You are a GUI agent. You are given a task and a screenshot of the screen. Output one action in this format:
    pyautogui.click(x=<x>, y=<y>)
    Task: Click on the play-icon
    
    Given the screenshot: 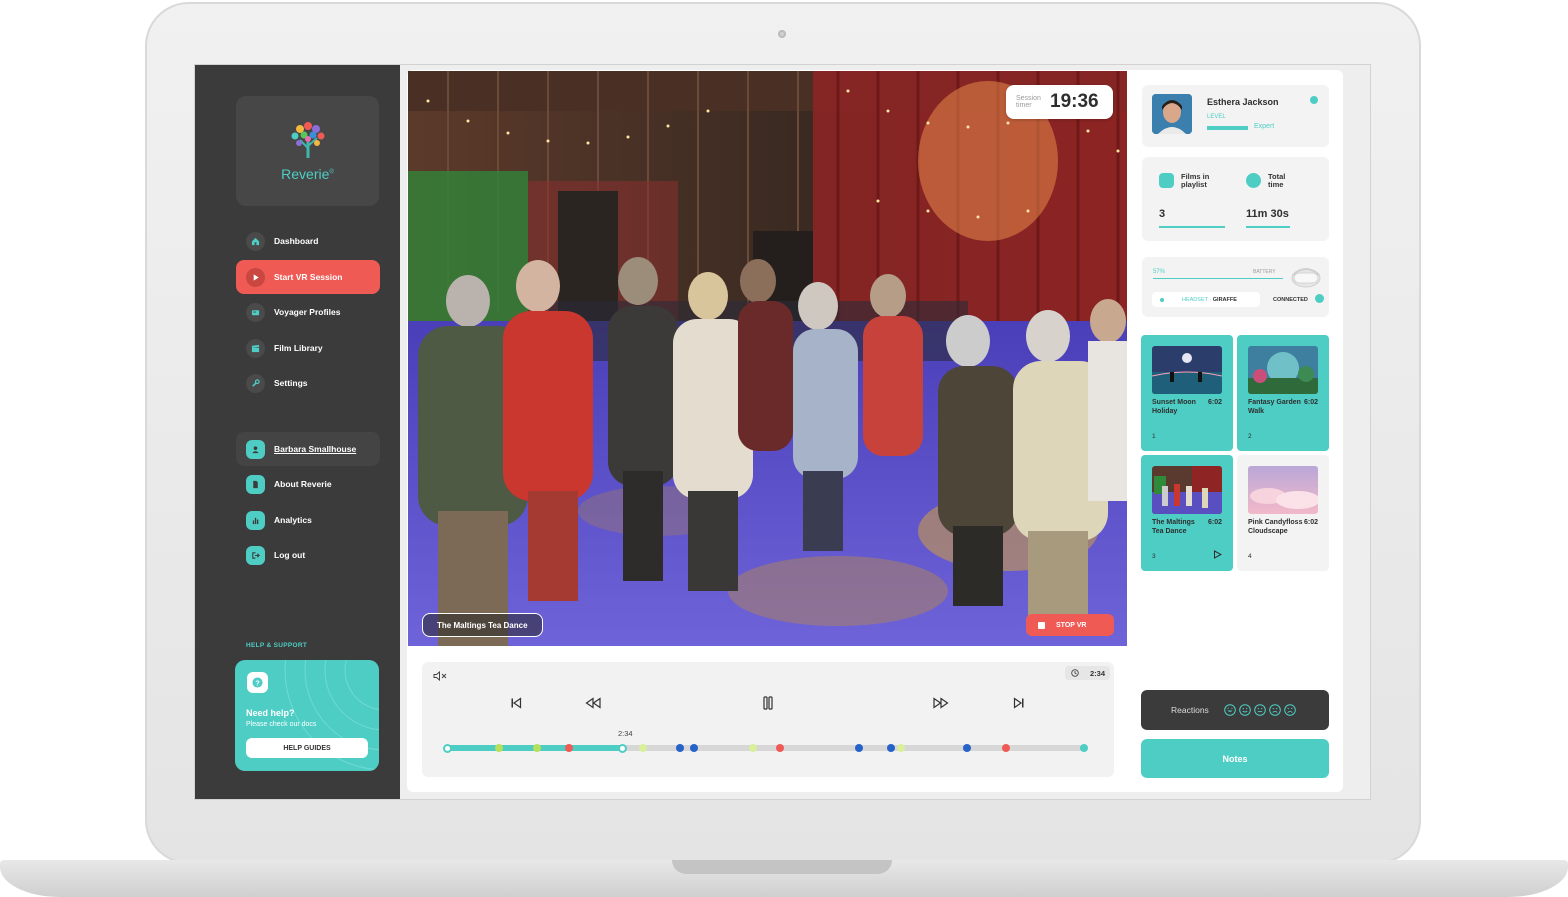 What is the action you would take?
    pyautogui.click(x=1217, y=554)
    